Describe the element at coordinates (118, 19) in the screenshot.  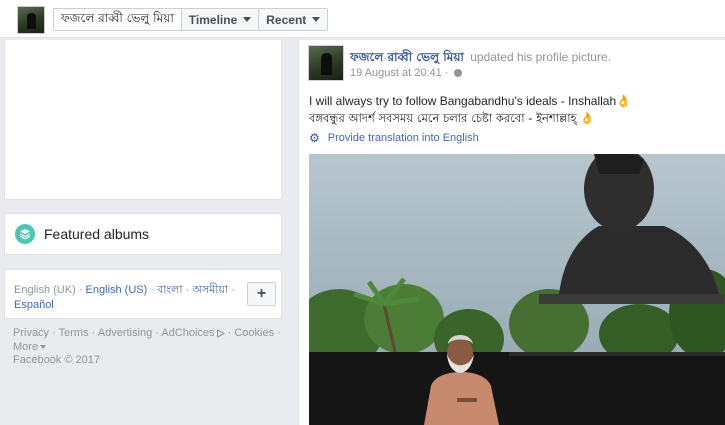
I see `profile-name-link: ফজলে রাব্বী ভেলু মিয়া` at that location.